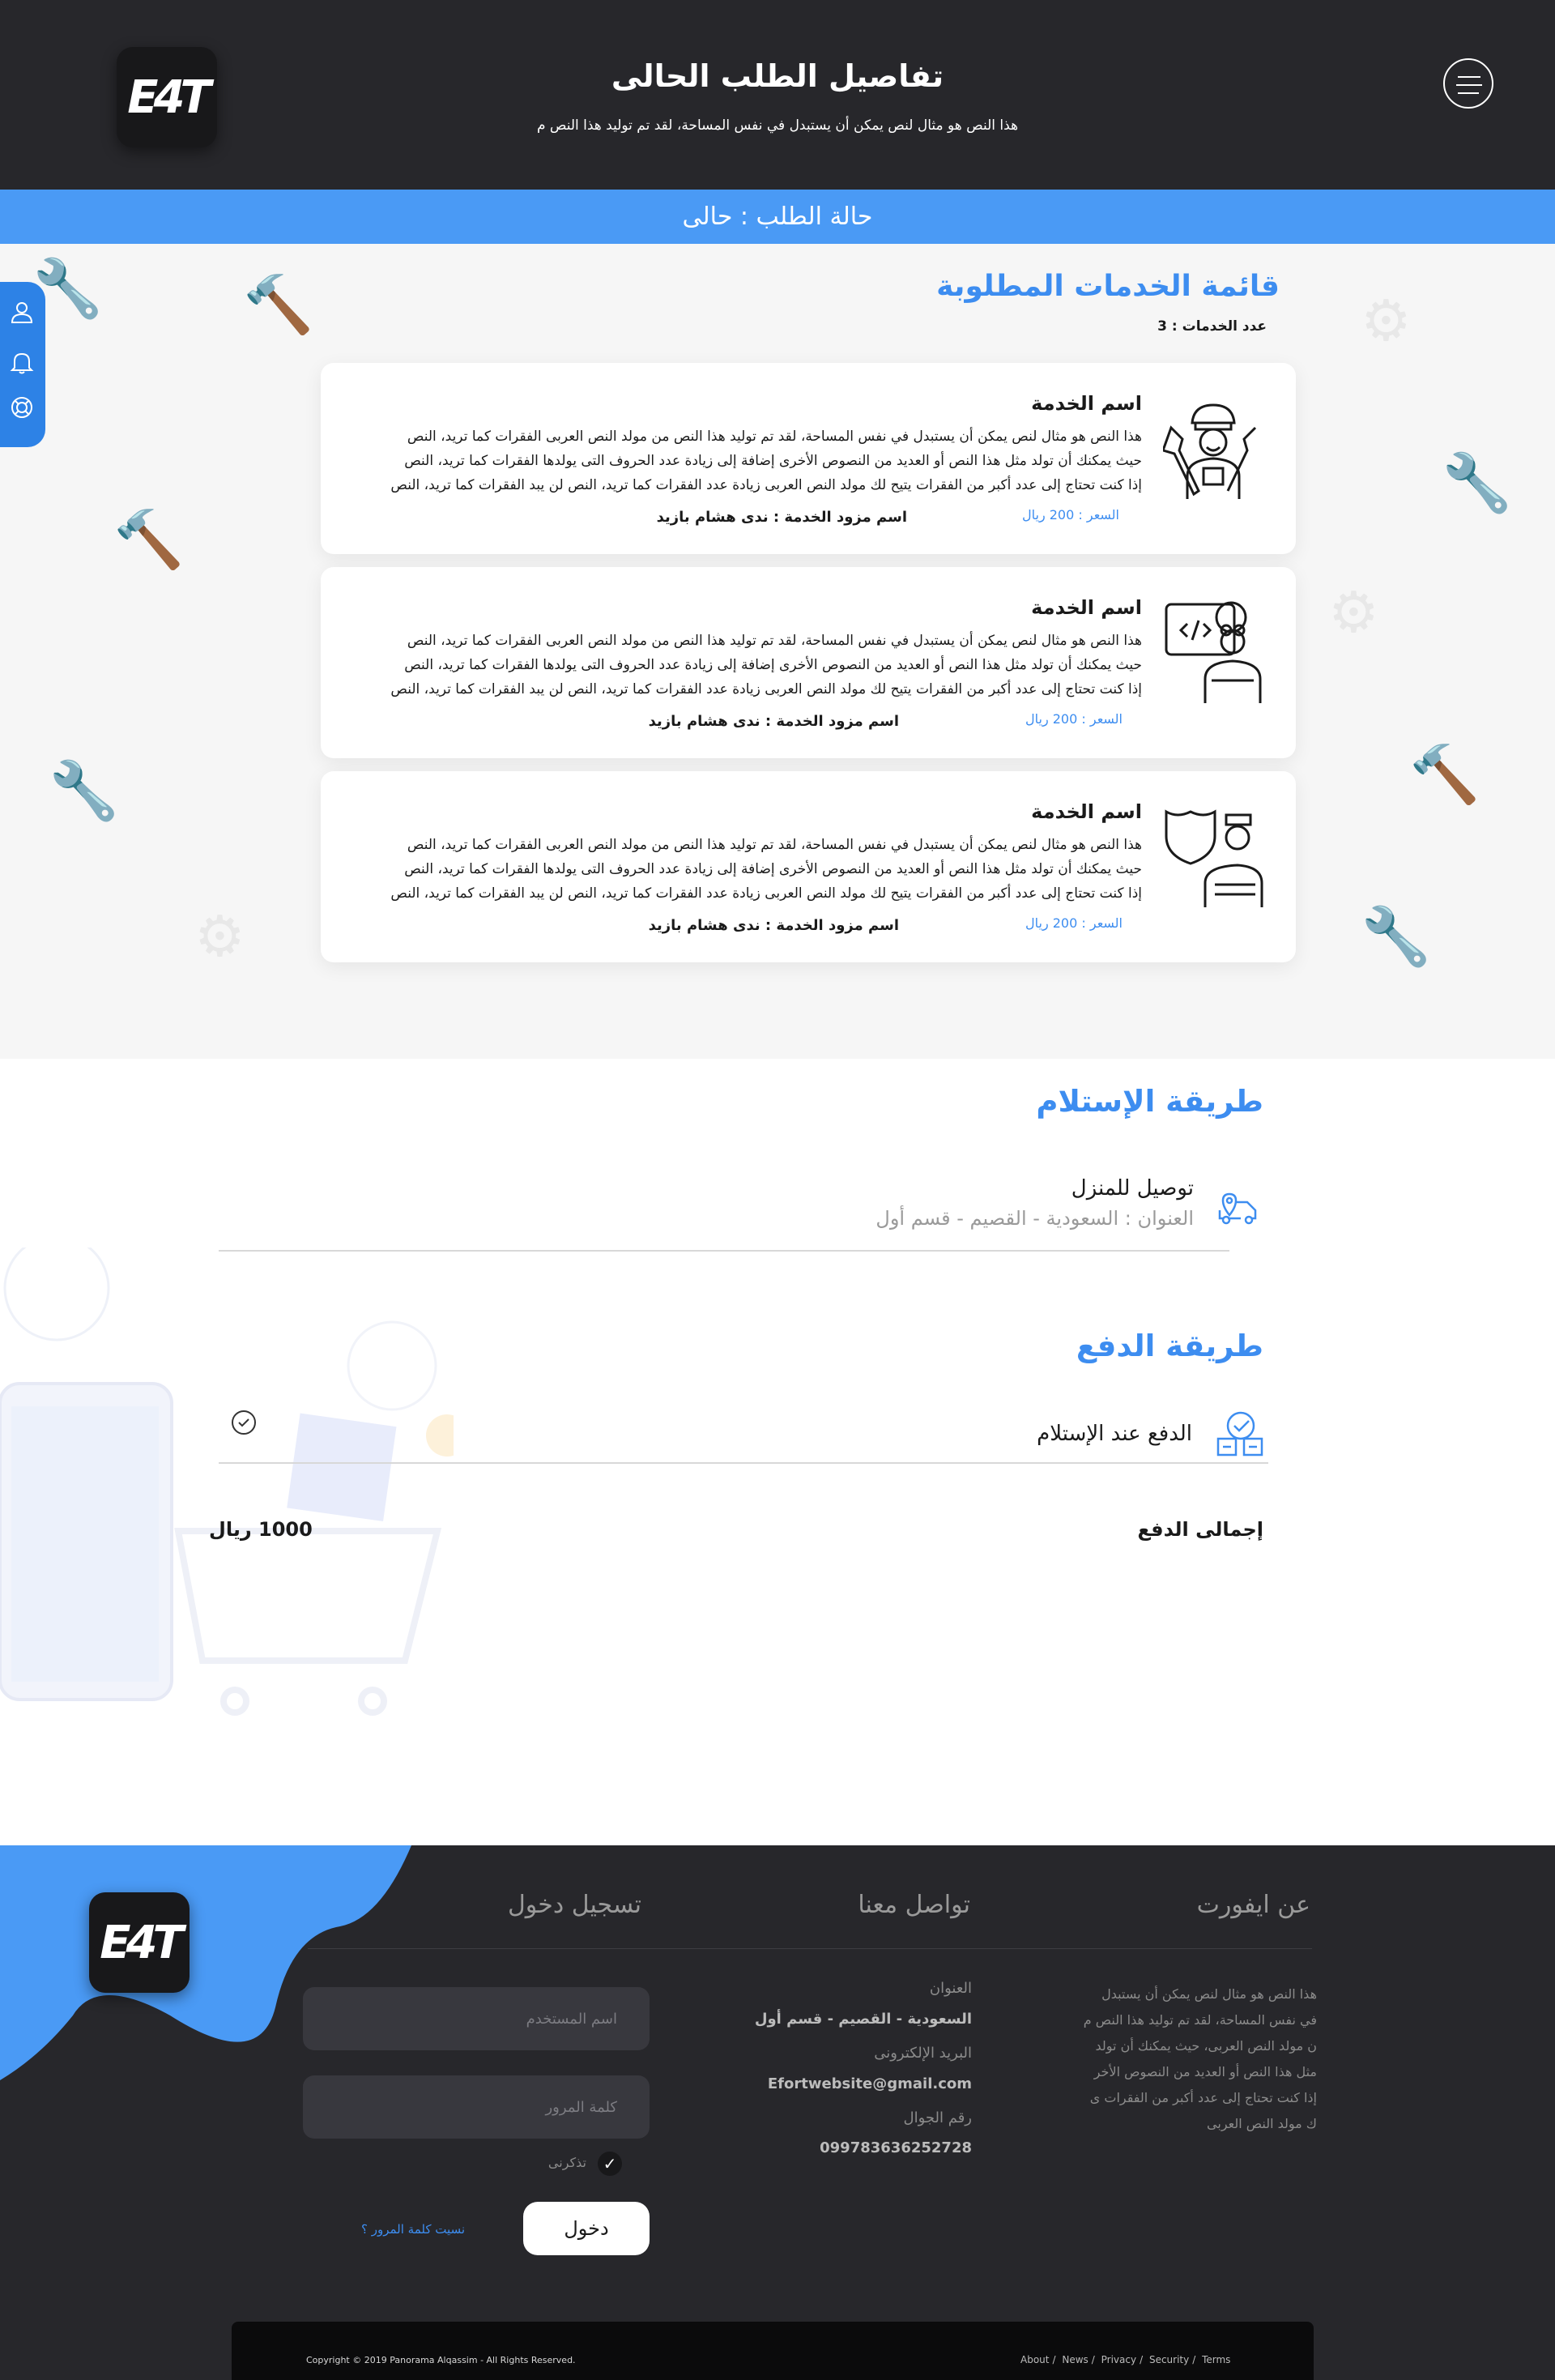 Image resolution: width=1555 pixels, height=2380 pixels. What do you see at coordinates (863, 2020) in the screenshot?
I see `address-value: السعودية - القصيم - قسم أول` at bounding box center [863, 2020].